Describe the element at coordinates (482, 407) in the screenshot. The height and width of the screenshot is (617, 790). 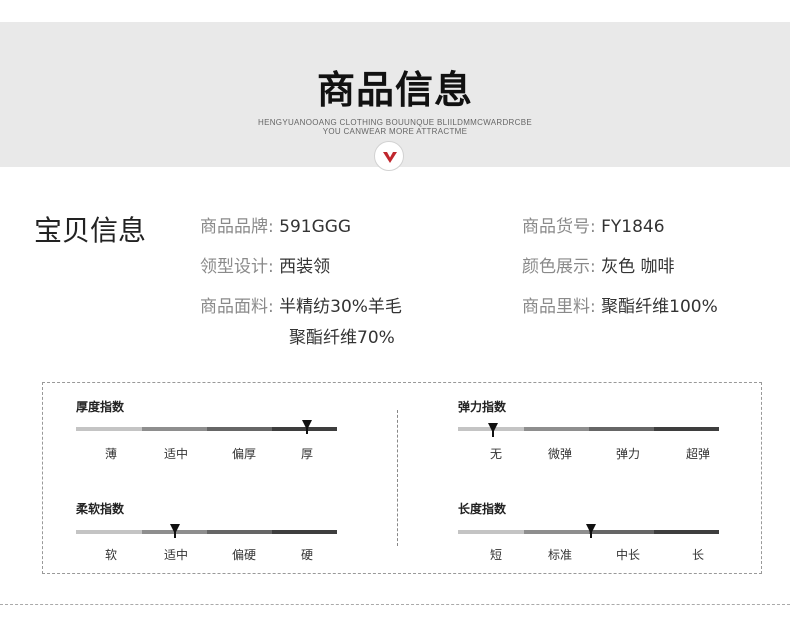
I see `elasticity-index-title: 弹力指数` at that location.